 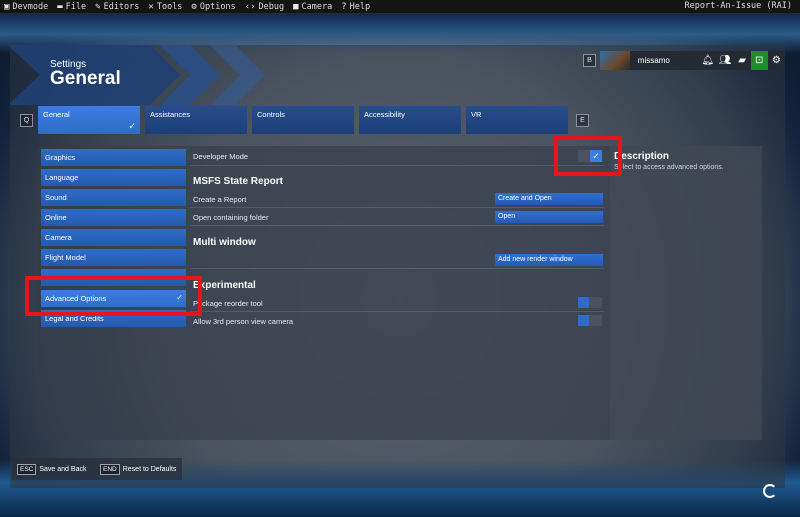 I want to click on tab-label: Accessibility, so click(x=384, y=114).